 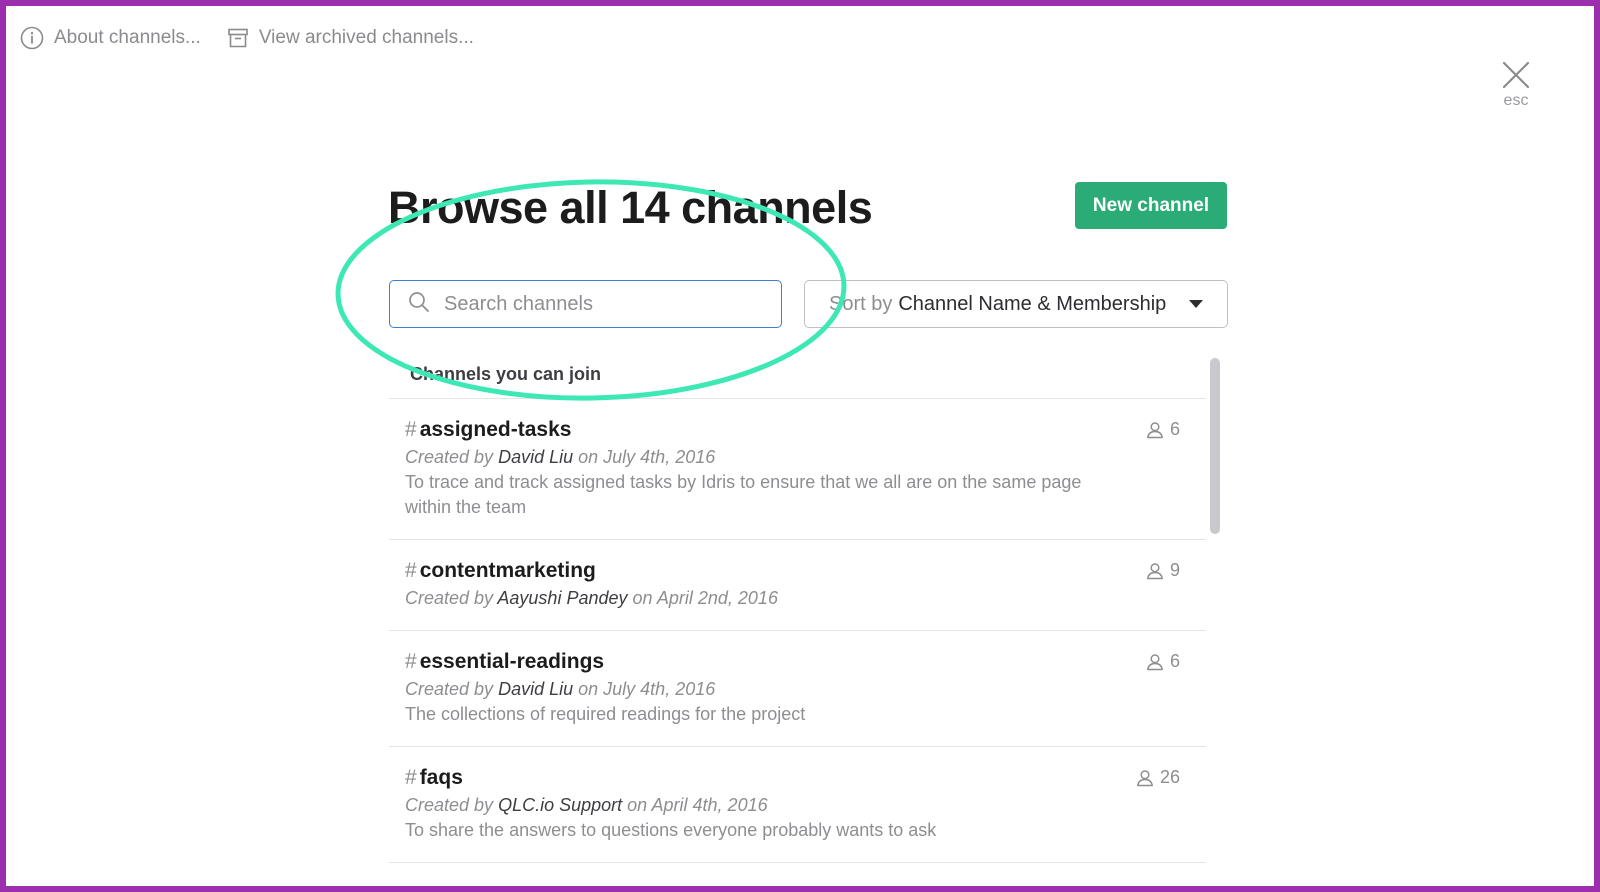 What do you see at coordinates (1174, 570) in the screenshot?
I see `member-count-value: 9` at bounding box center [1174, 570].